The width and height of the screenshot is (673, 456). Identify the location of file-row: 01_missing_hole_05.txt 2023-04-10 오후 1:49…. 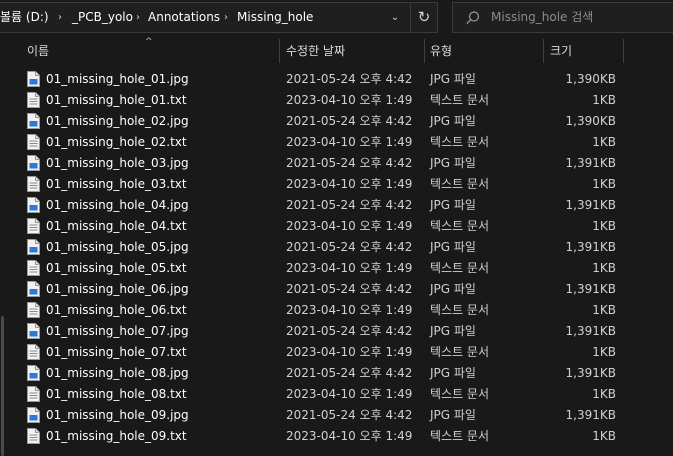
(336, 268).